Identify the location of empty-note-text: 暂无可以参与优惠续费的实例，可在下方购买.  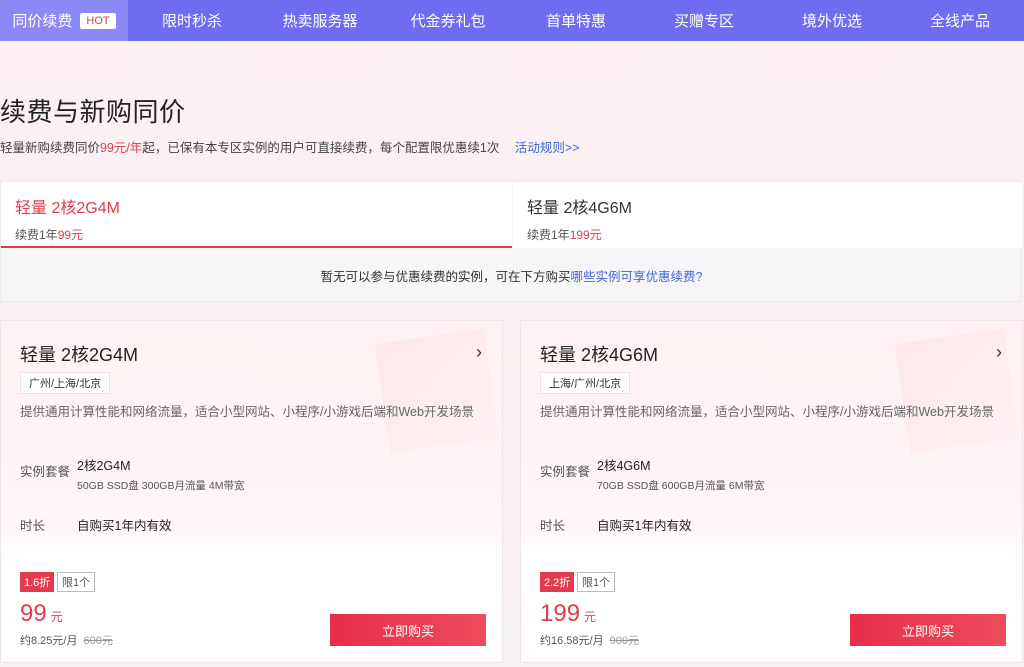
(445, 277).